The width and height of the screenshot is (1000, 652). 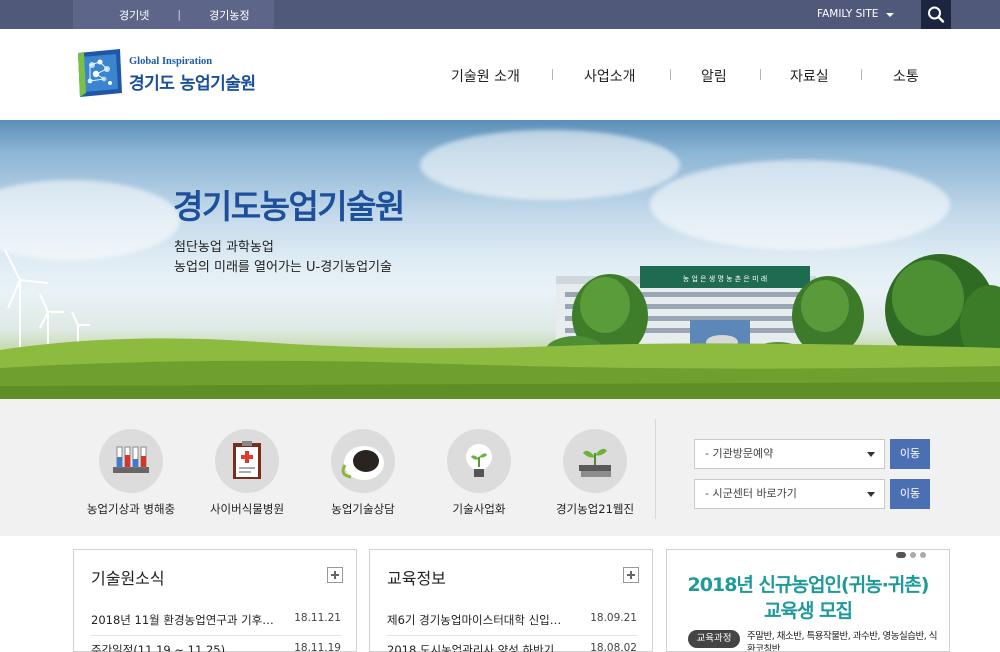 I want to click on quick-item-label: 농업기상과 병해충, so click(x=131, y=509).